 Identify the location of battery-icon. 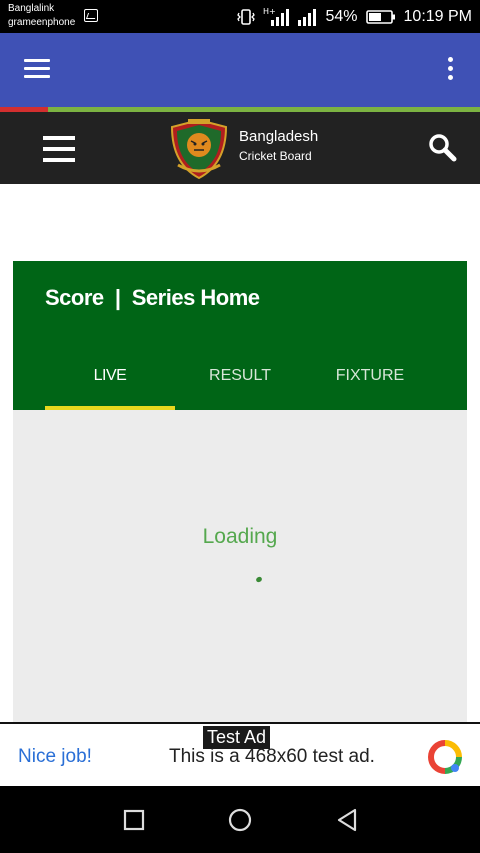
(380, 16).